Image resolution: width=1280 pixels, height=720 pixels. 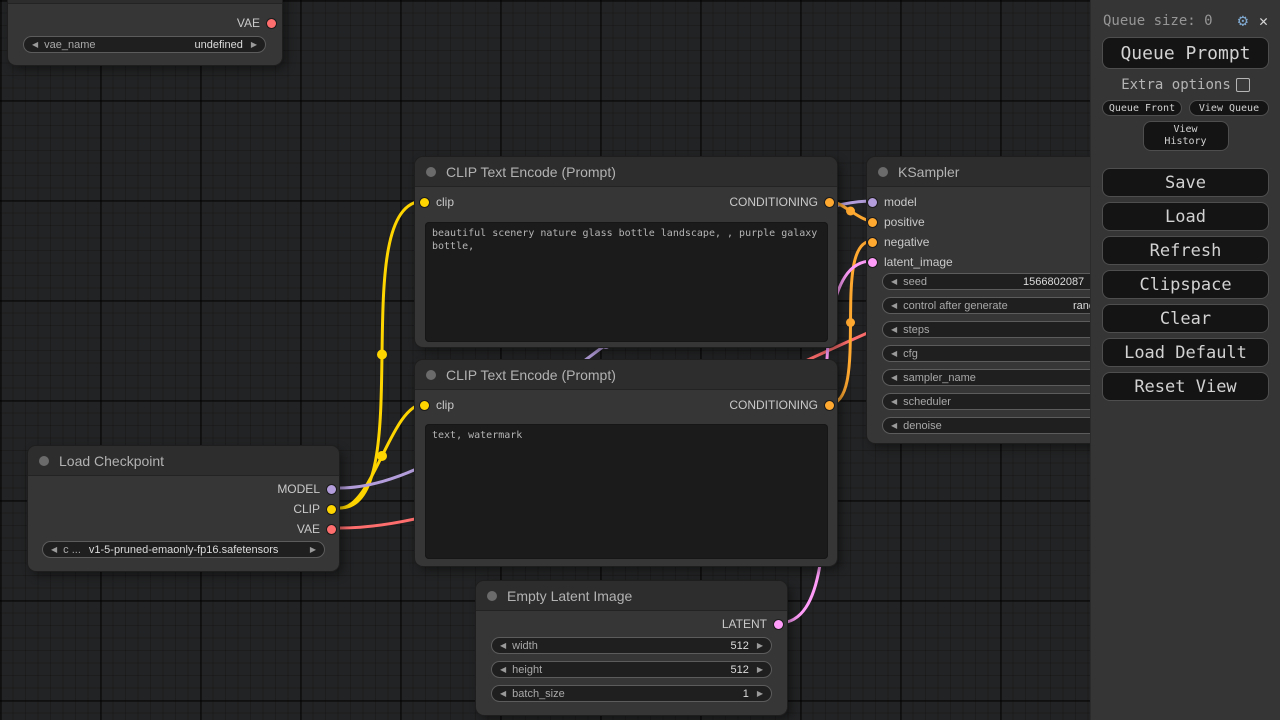 What do you see at coordinates (1229, 108) in the screenshot?
I see `view-queue-button: View Queue` at bounding box center [1229, 108].